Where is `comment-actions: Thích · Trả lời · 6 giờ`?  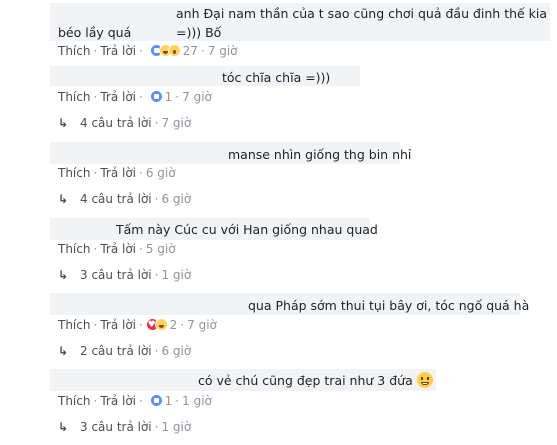
comment-actions: Thích · Trả lời · 6 giờ is located at coordinates (117, 173).